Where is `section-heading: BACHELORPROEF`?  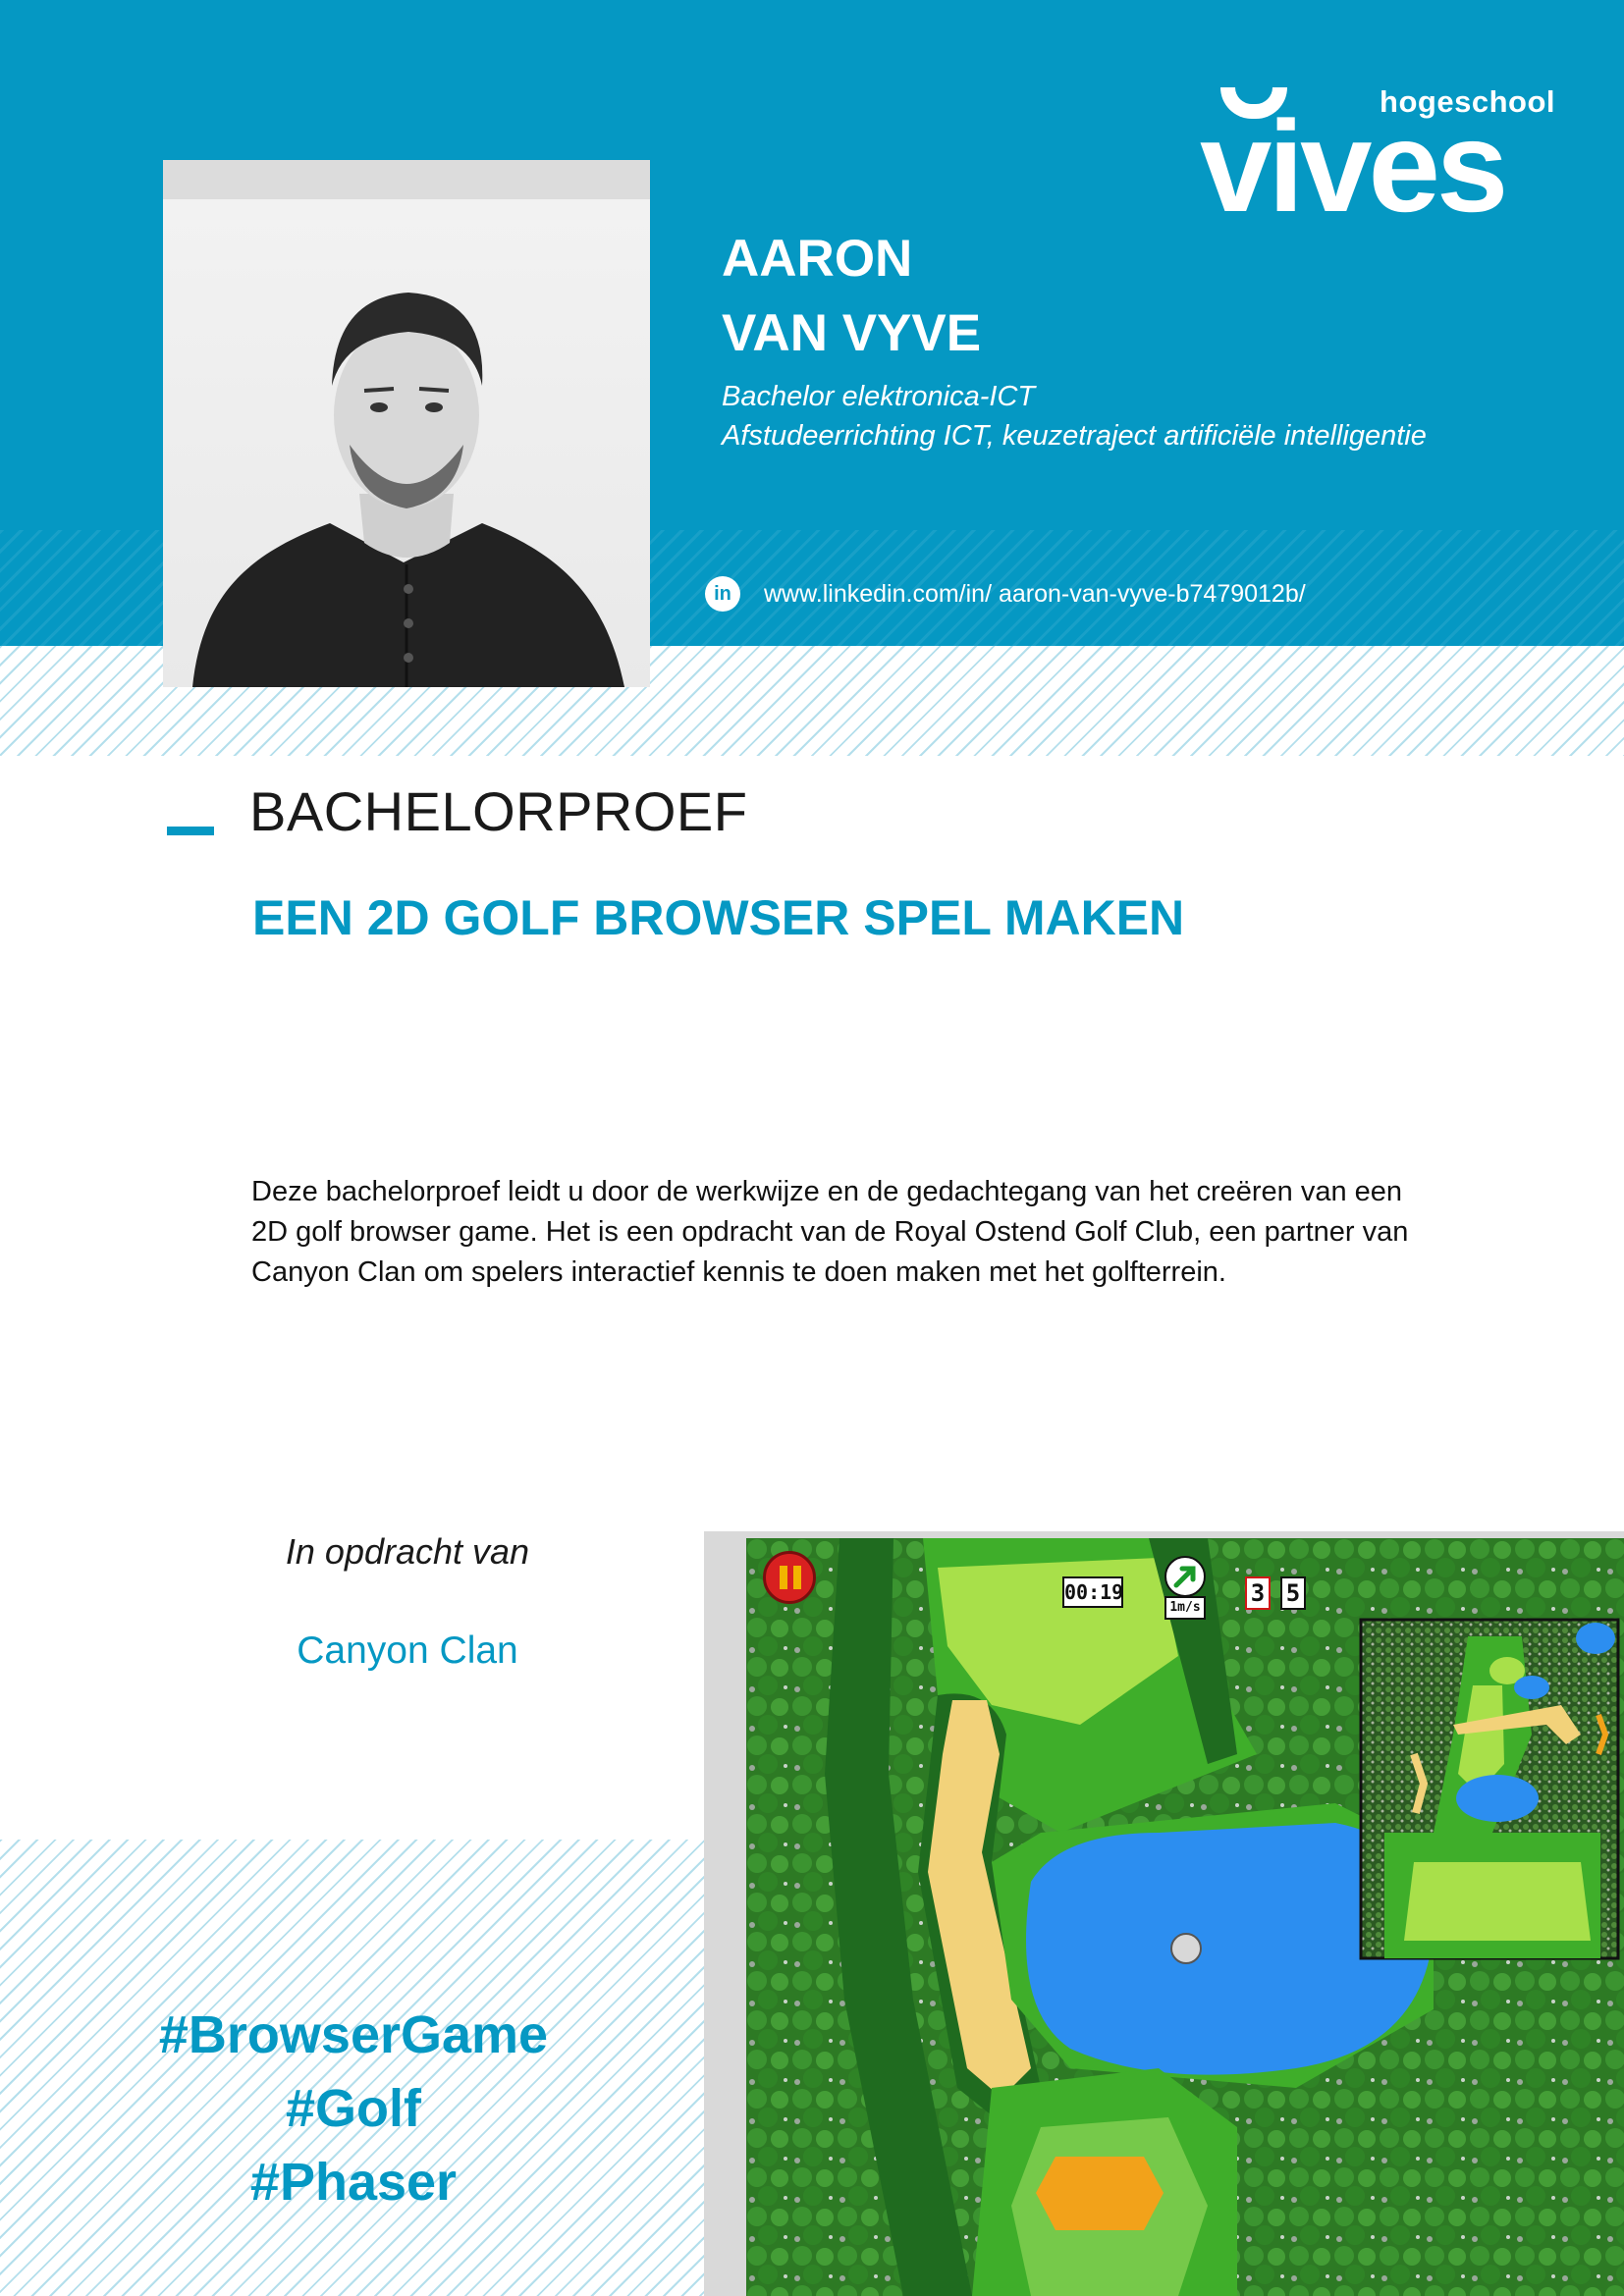
section-heading: BACHELORPROEF is located at coordinates (498, 811).